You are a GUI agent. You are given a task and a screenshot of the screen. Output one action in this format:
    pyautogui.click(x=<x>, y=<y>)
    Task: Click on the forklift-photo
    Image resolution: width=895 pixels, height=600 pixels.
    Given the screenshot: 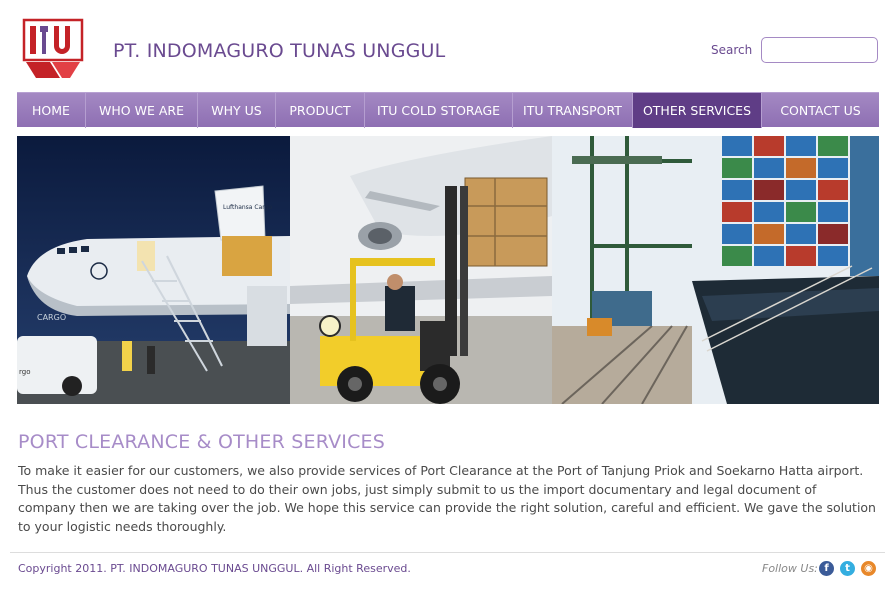 What is the action you would take?
    pyautogui.click(x=421, y=270)
    